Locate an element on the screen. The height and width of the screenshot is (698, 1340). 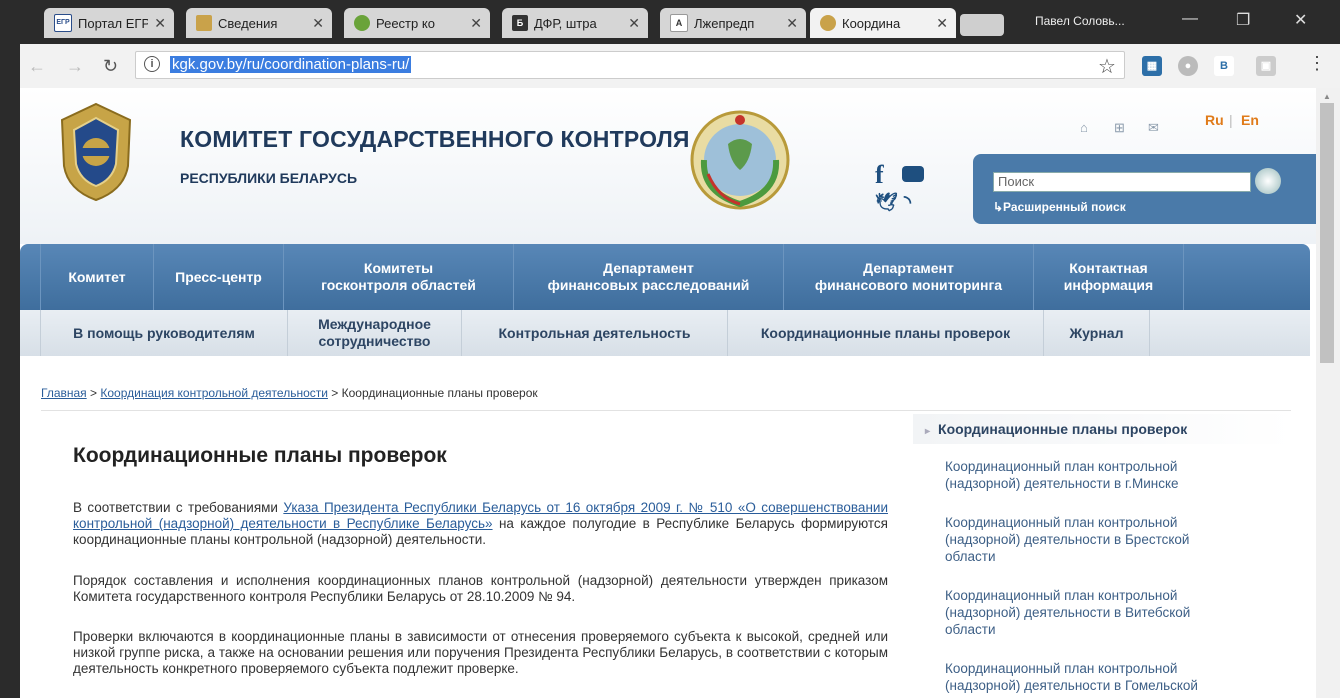
nav-item-committee: Комитет is located at coordinates (97, 277).